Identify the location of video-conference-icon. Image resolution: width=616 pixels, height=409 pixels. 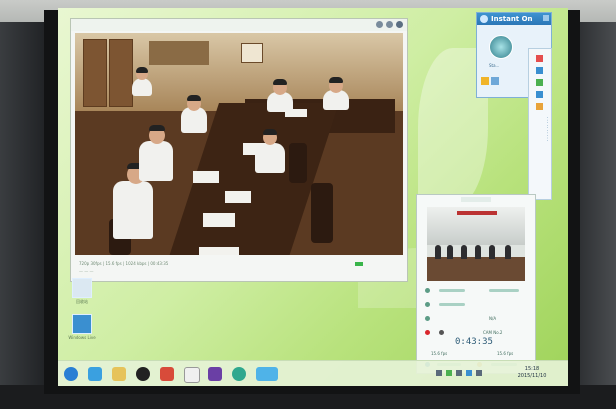
(267, 374).